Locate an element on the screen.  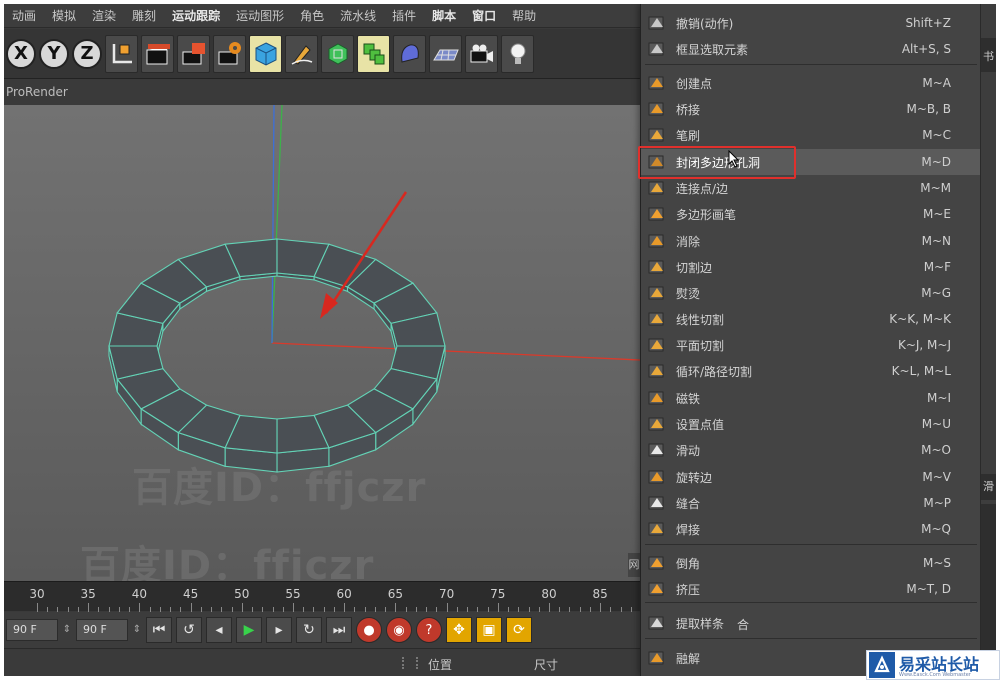
deformer-icon is located at coordinates (409, 53).